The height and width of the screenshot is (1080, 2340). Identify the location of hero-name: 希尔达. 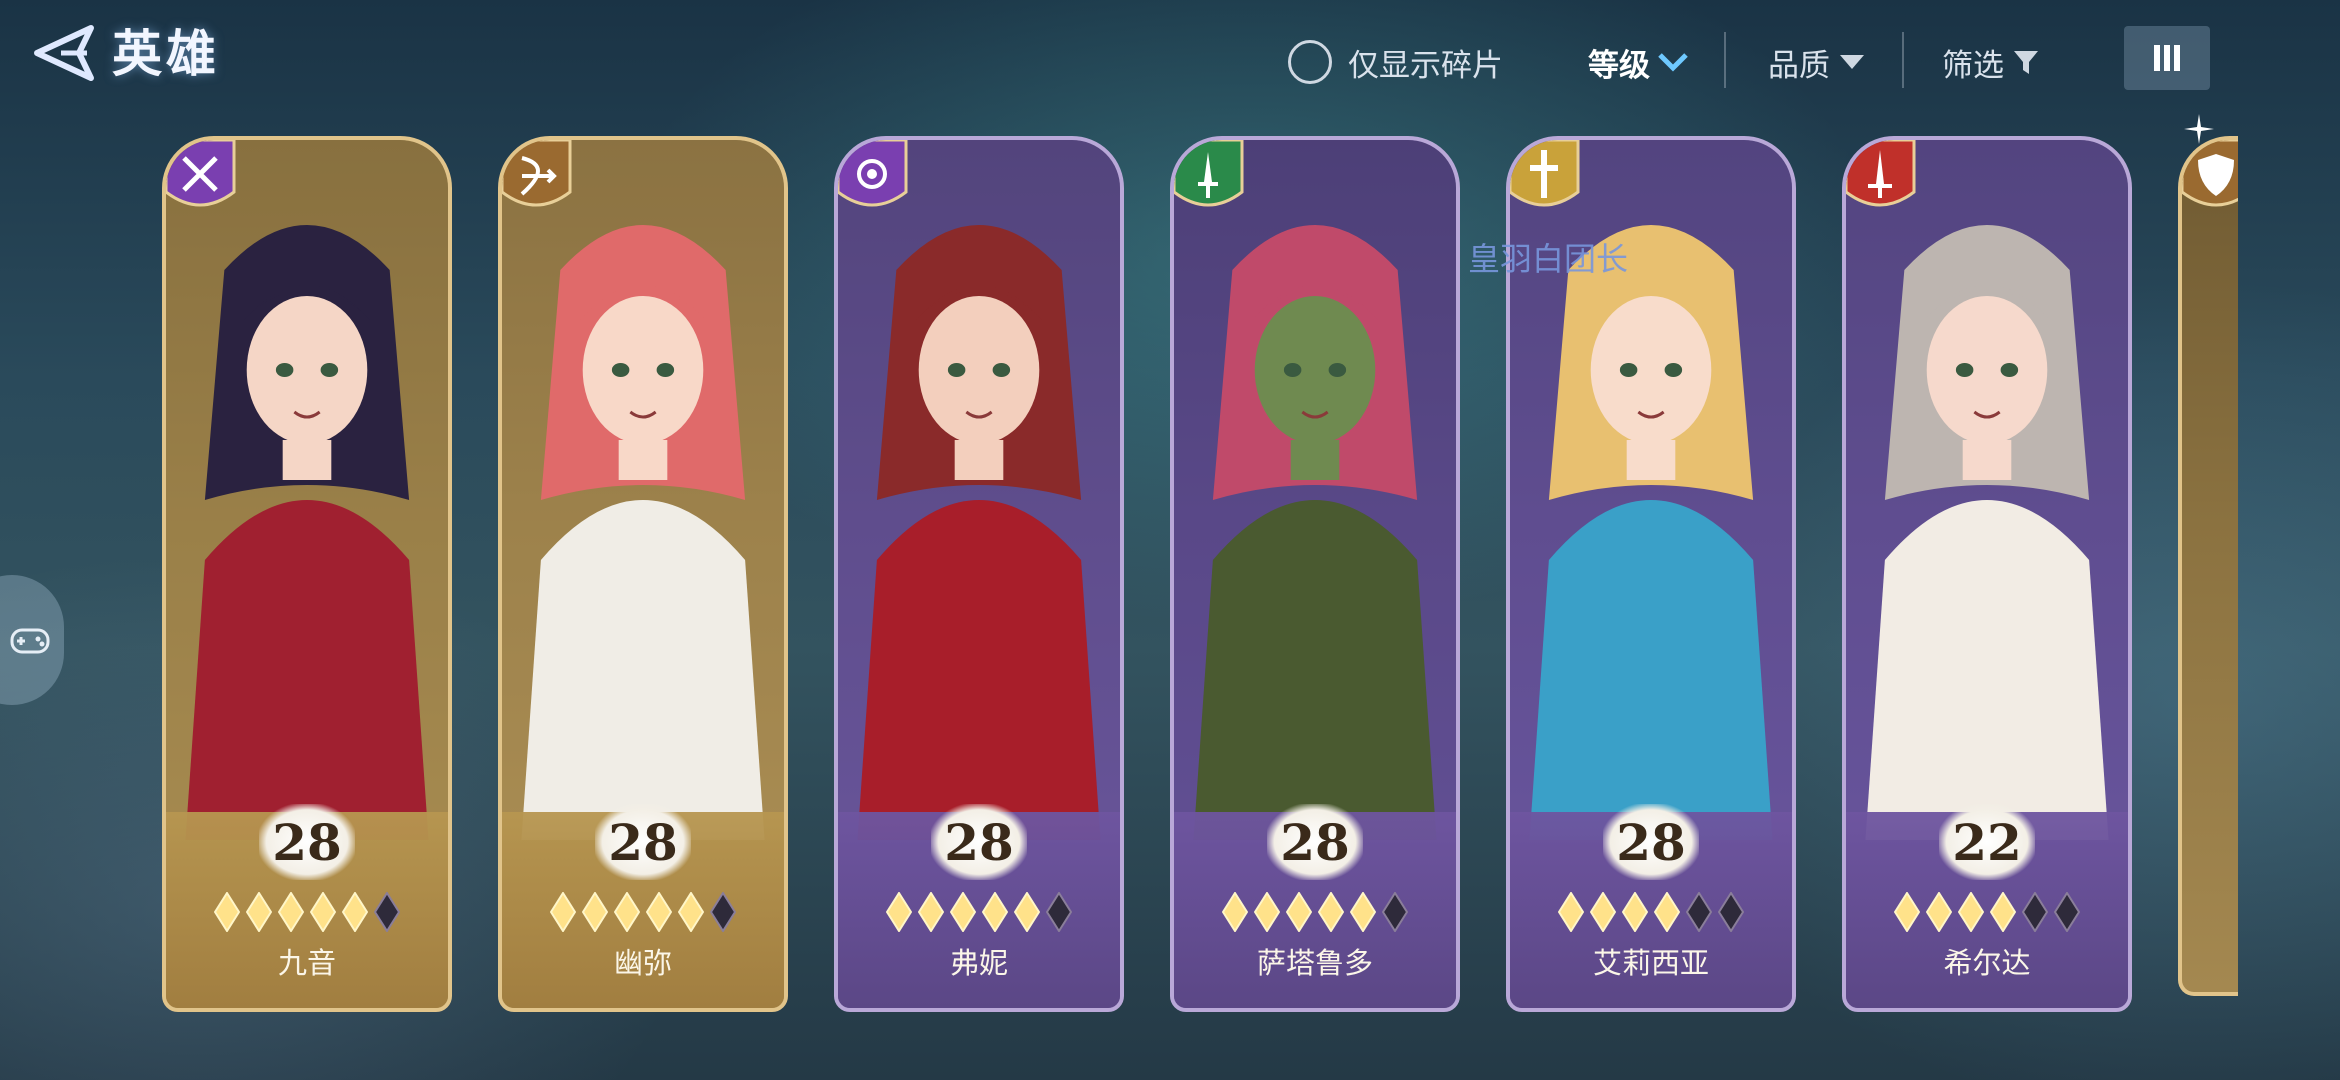
(1987, 963).